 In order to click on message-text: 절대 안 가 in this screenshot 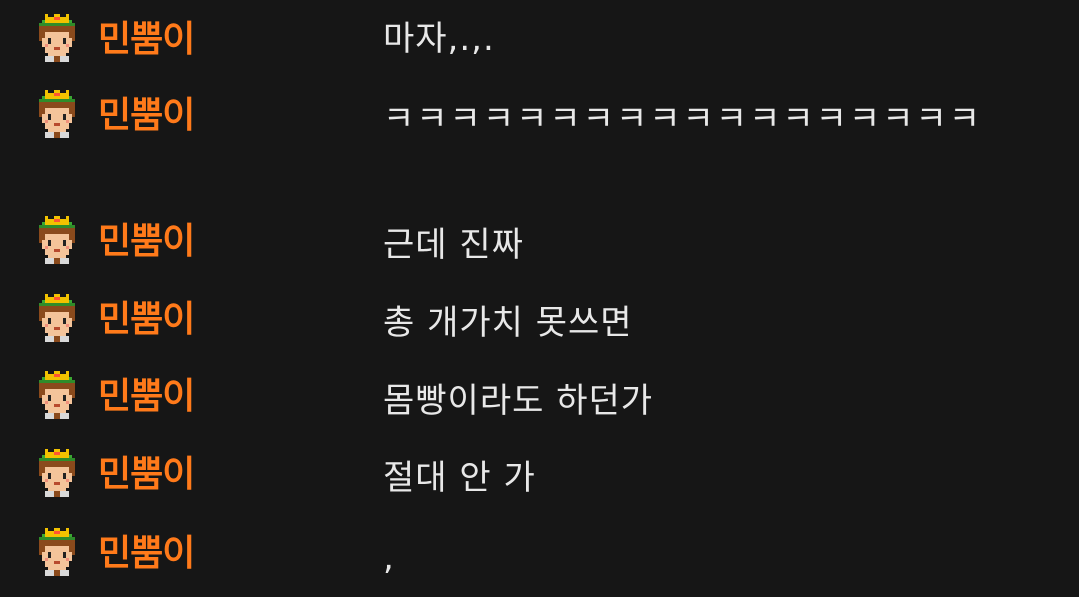, I will do `click(459, 478)`.